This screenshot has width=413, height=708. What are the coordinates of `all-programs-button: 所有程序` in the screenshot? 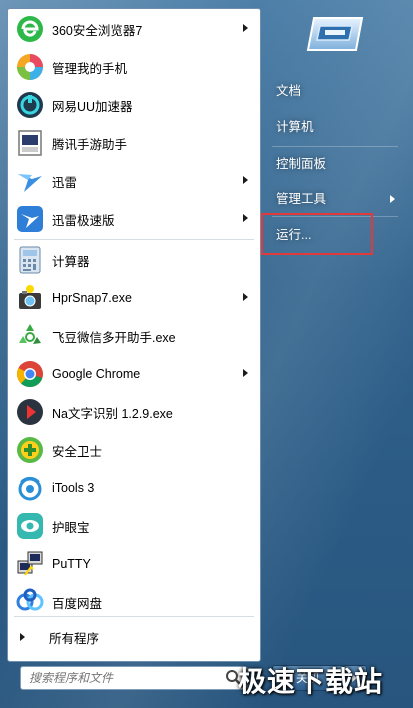 It's located at (134, 637).